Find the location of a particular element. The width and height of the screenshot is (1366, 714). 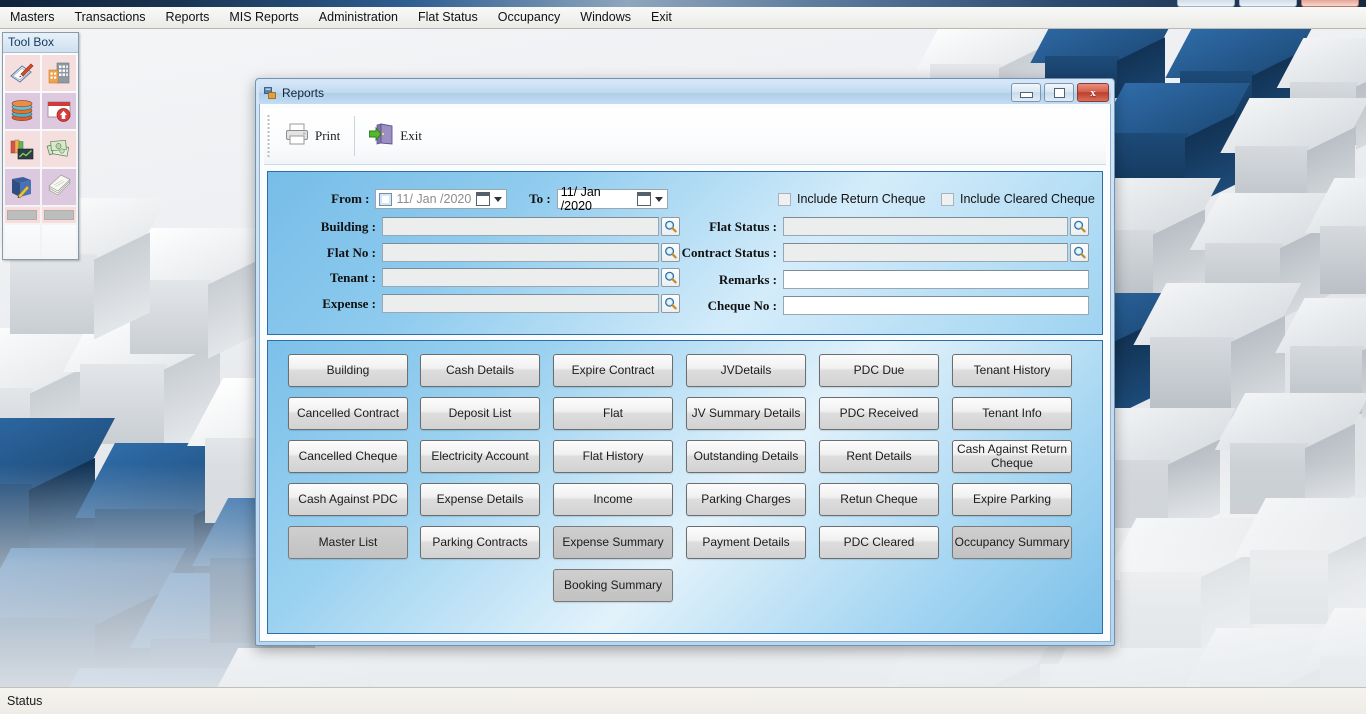

report-button-electricity-account: Electricity Account is located at coordinates (480, 456).